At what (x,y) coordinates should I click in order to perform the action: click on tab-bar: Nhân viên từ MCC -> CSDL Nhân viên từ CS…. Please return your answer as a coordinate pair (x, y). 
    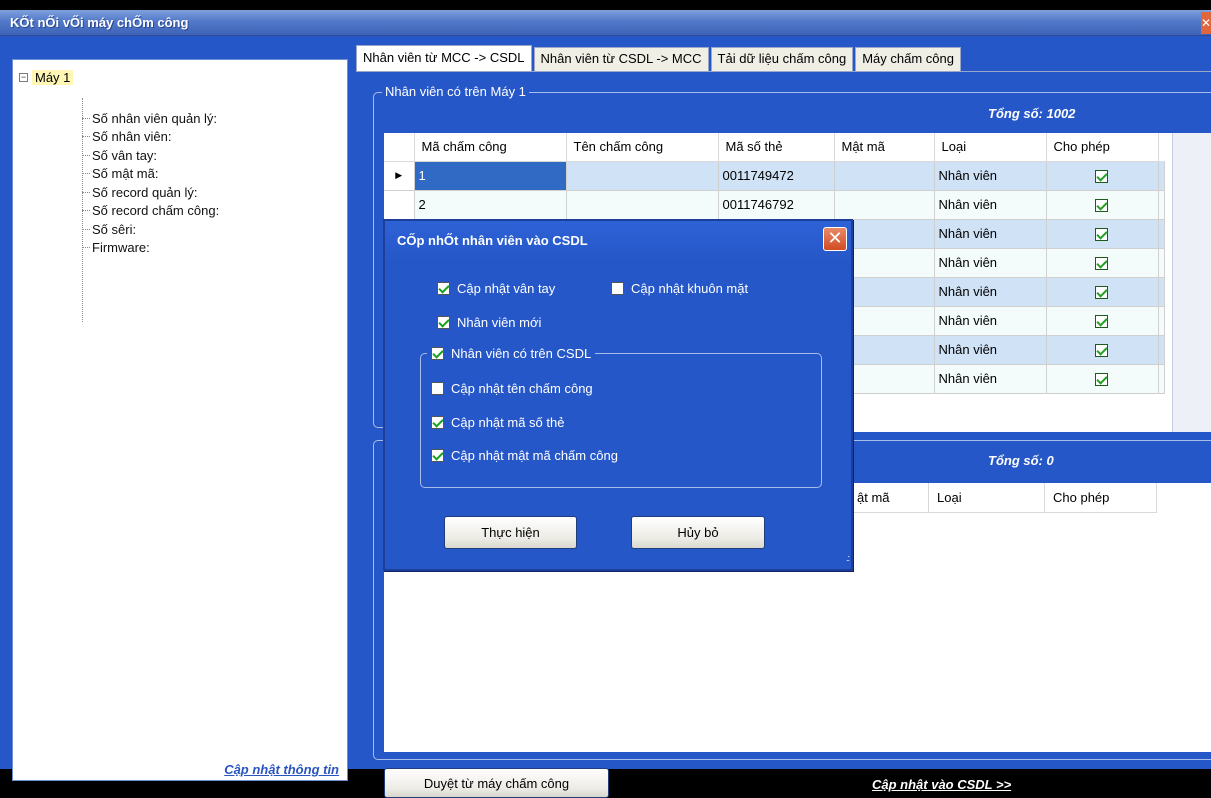
    Looking at the image, I should click on (659, 58).